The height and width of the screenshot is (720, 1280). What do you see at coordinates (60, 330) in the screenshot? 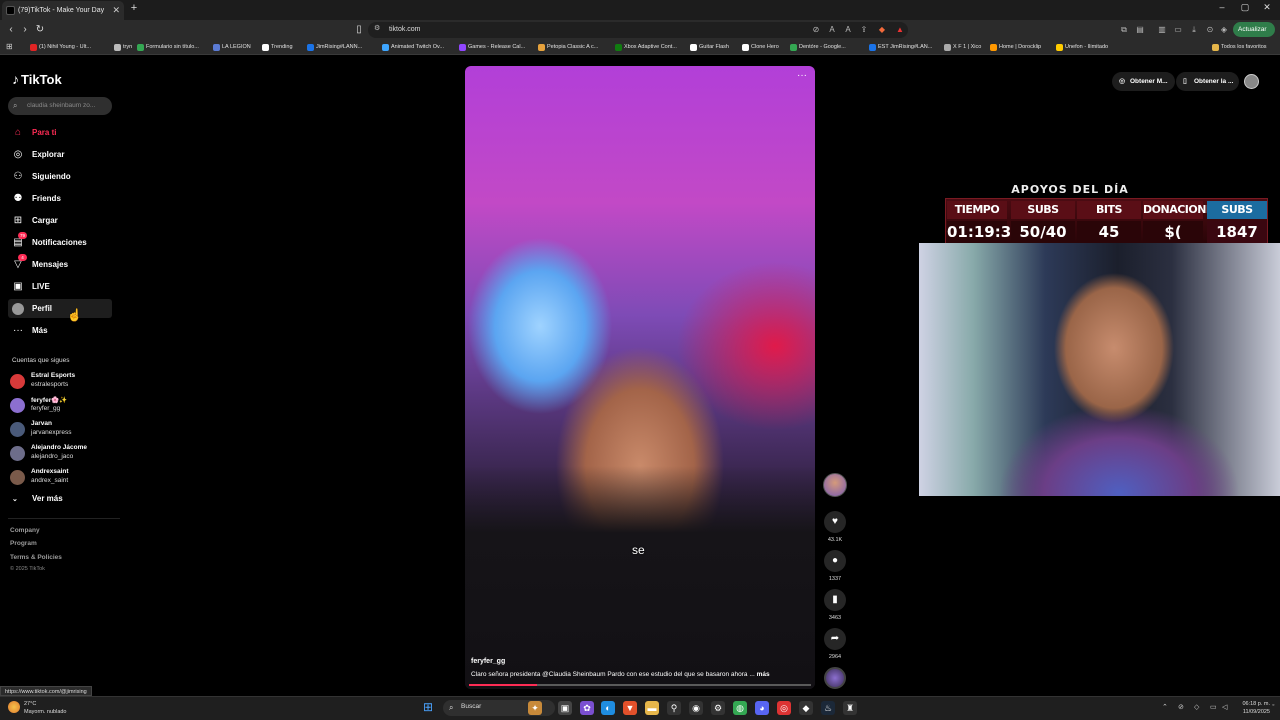
I see `sidebar-item-m-s: ··· Más` at bounding box center [60, 330].